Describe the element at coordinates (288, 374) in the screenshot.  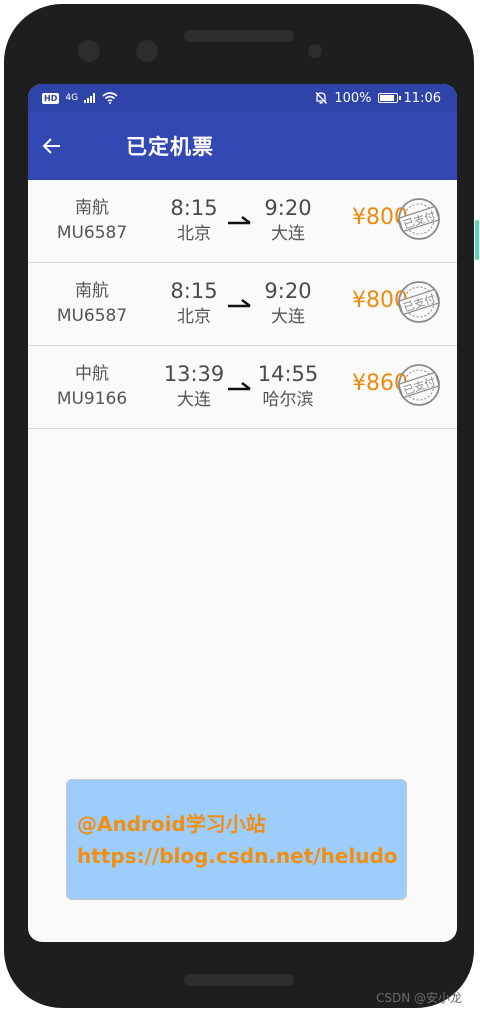
I see `arrival-time: 14:55` at that location.